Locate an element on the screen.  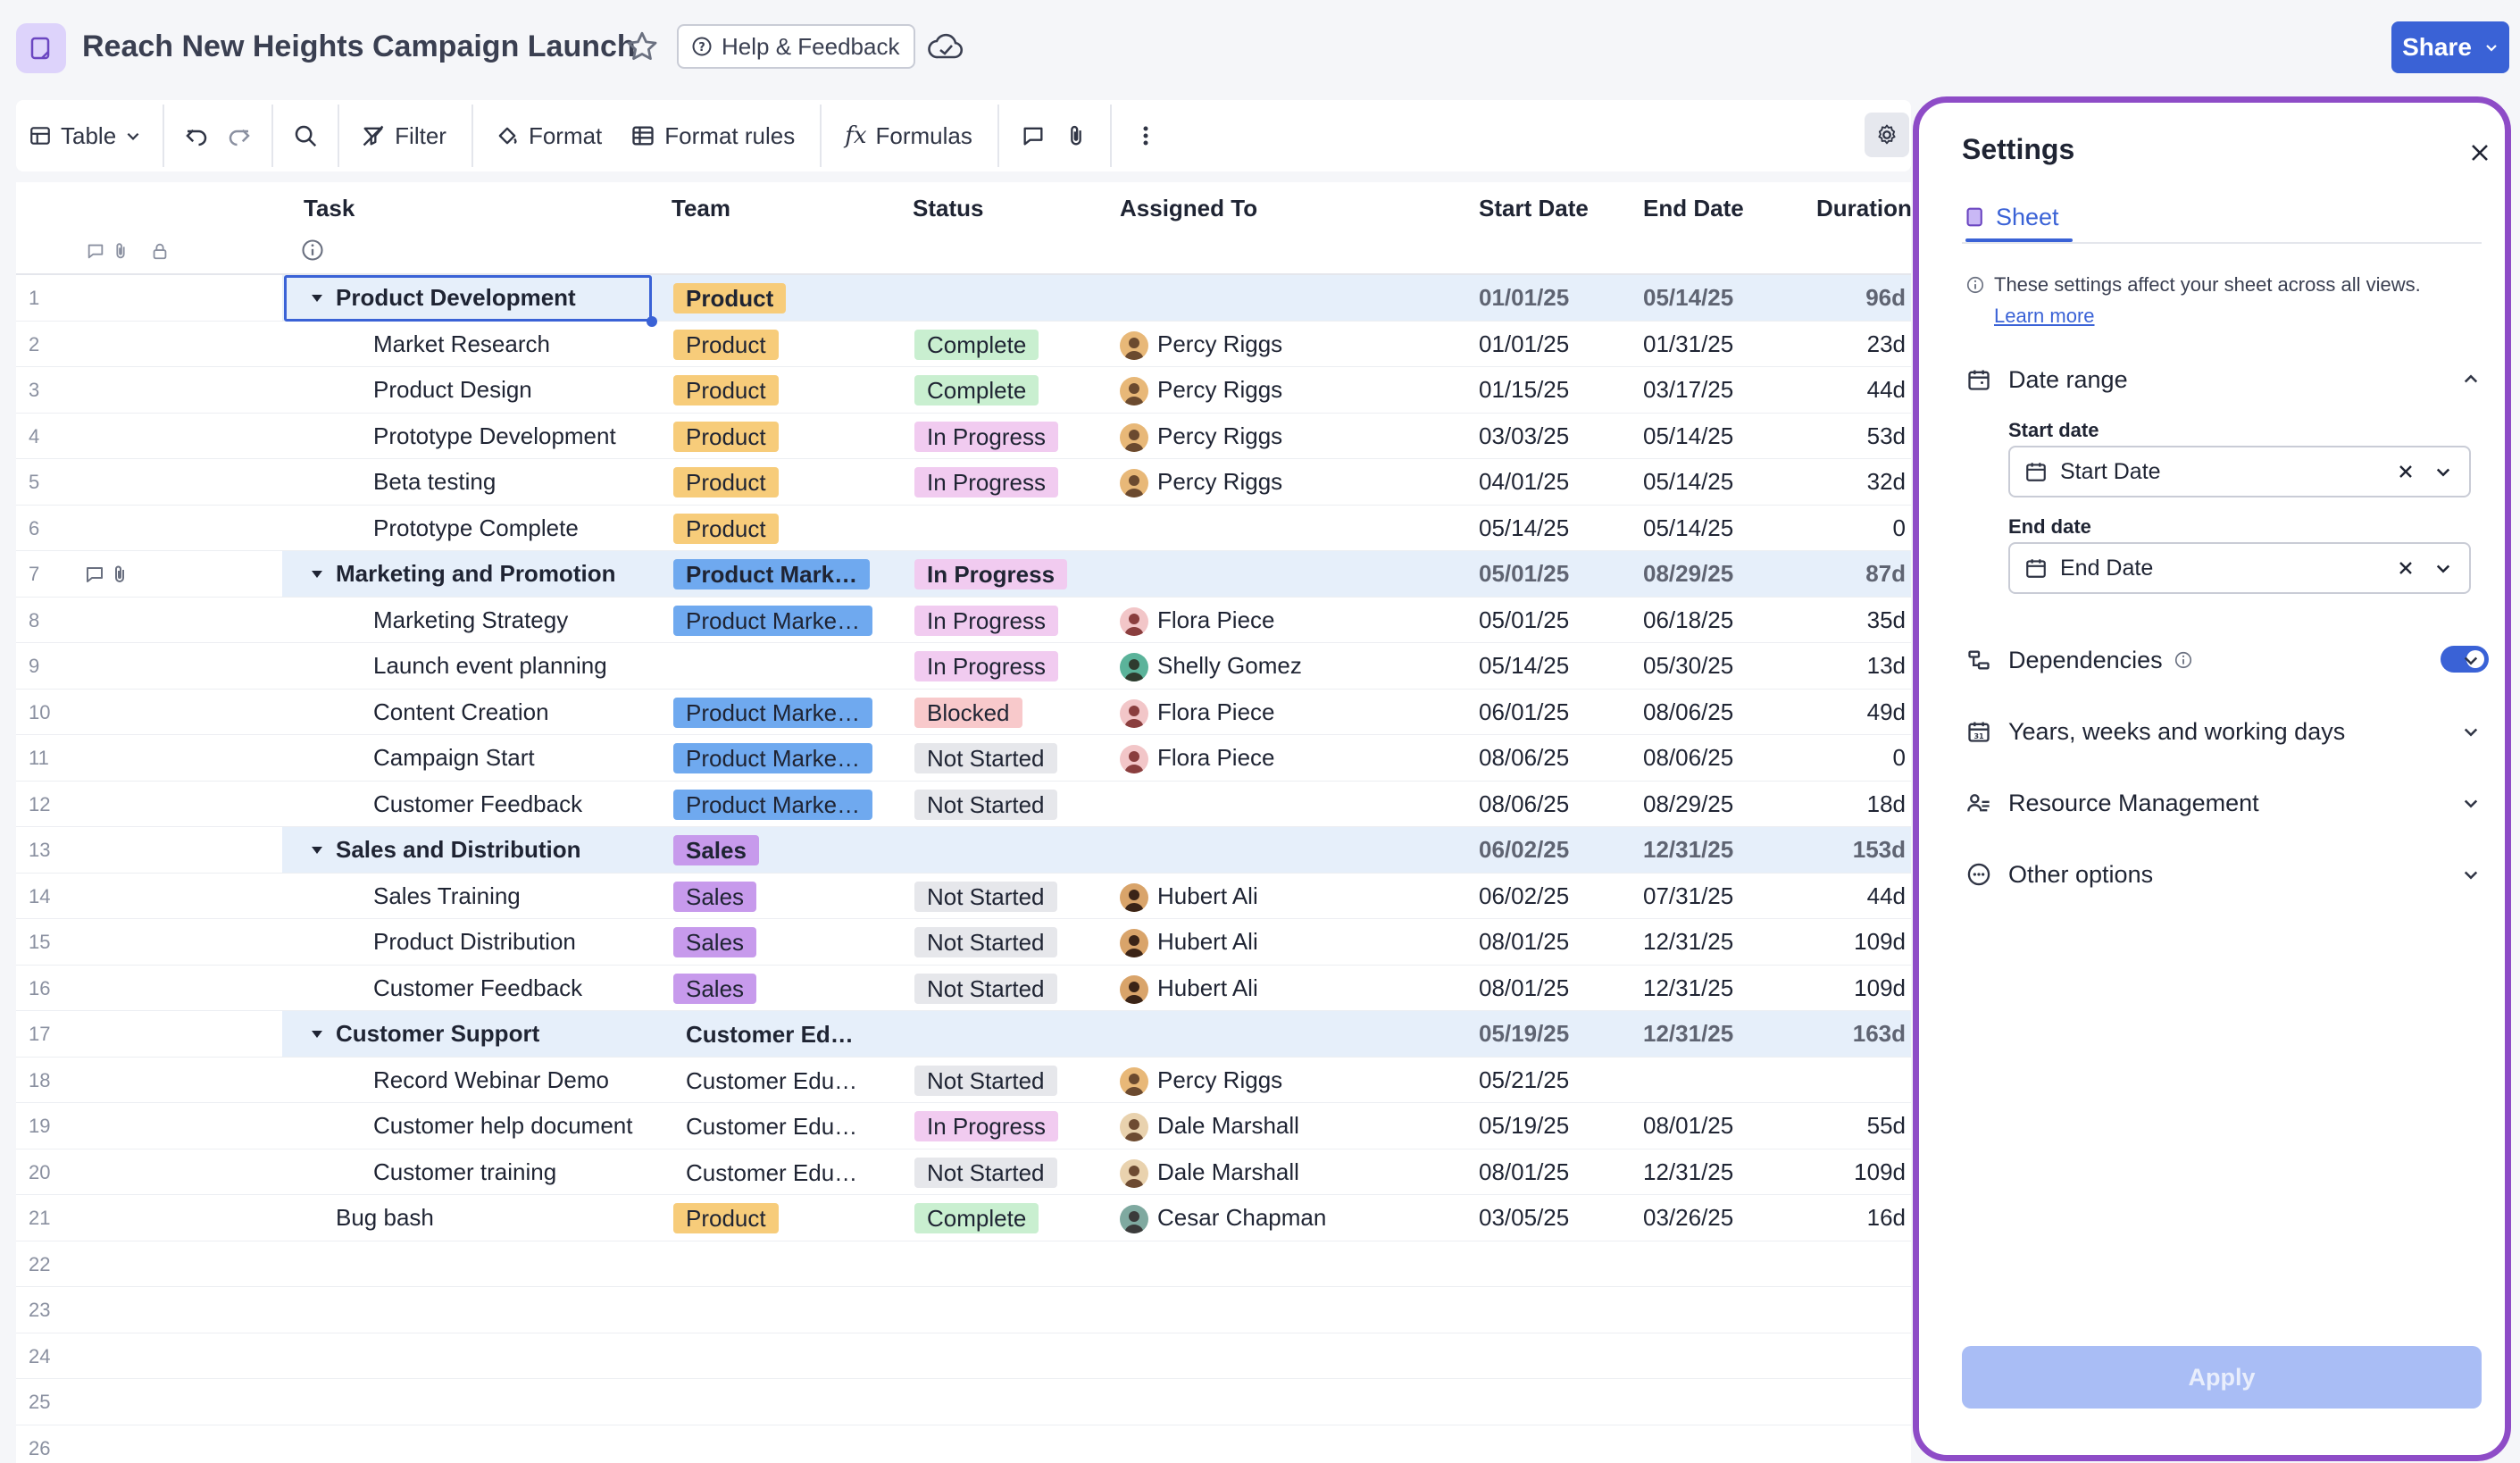
start-date-cell: 08/06/25 is located at coordinates (1524, 805).